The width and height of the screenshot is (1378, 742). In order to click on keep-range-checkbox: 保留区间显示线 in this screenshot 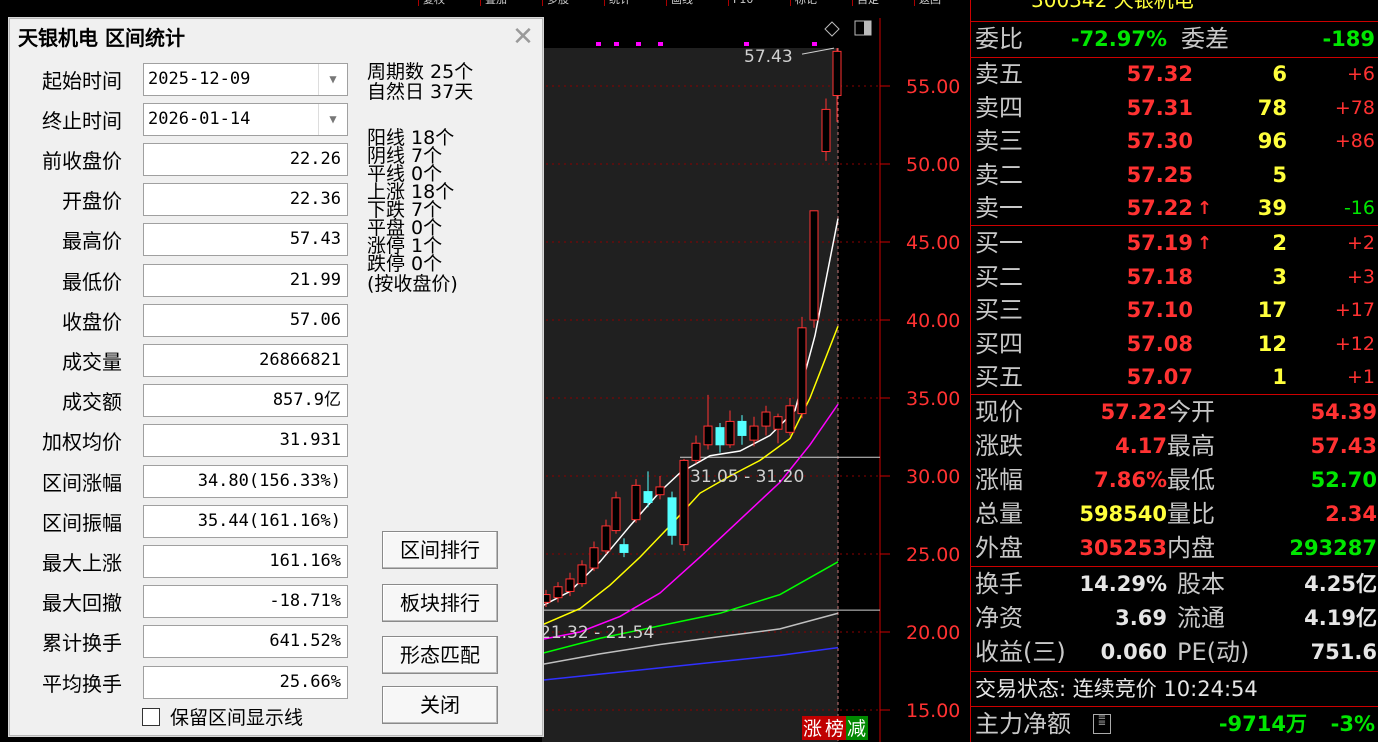, I will do `click(222, 716)`.